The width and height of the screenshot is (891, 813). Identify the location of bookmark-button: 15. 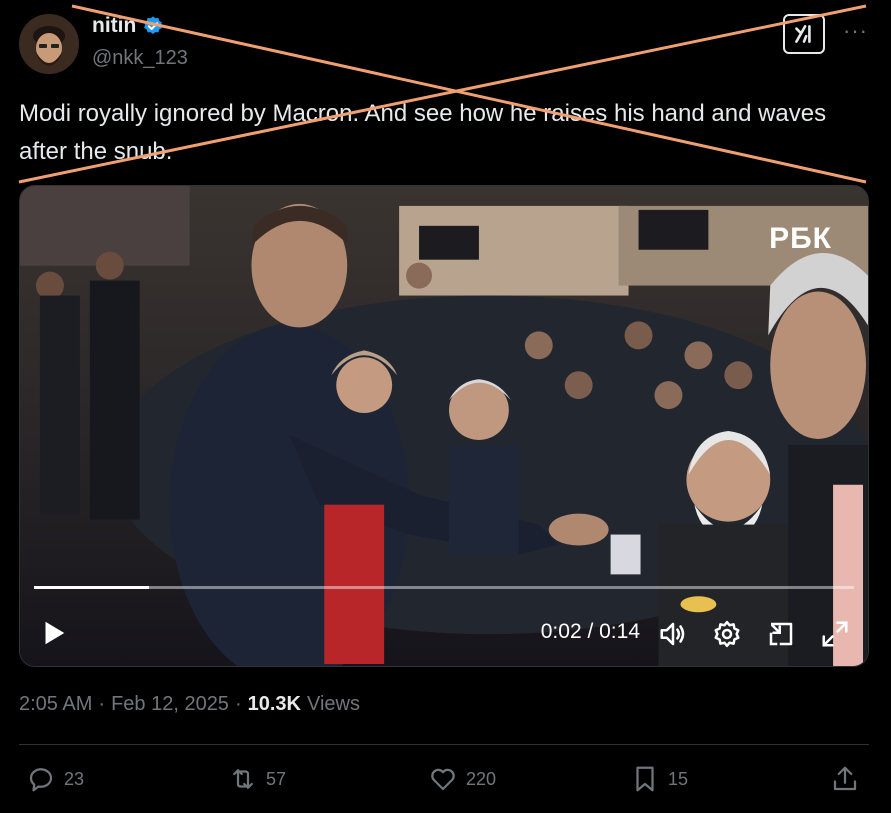
(659, 779).